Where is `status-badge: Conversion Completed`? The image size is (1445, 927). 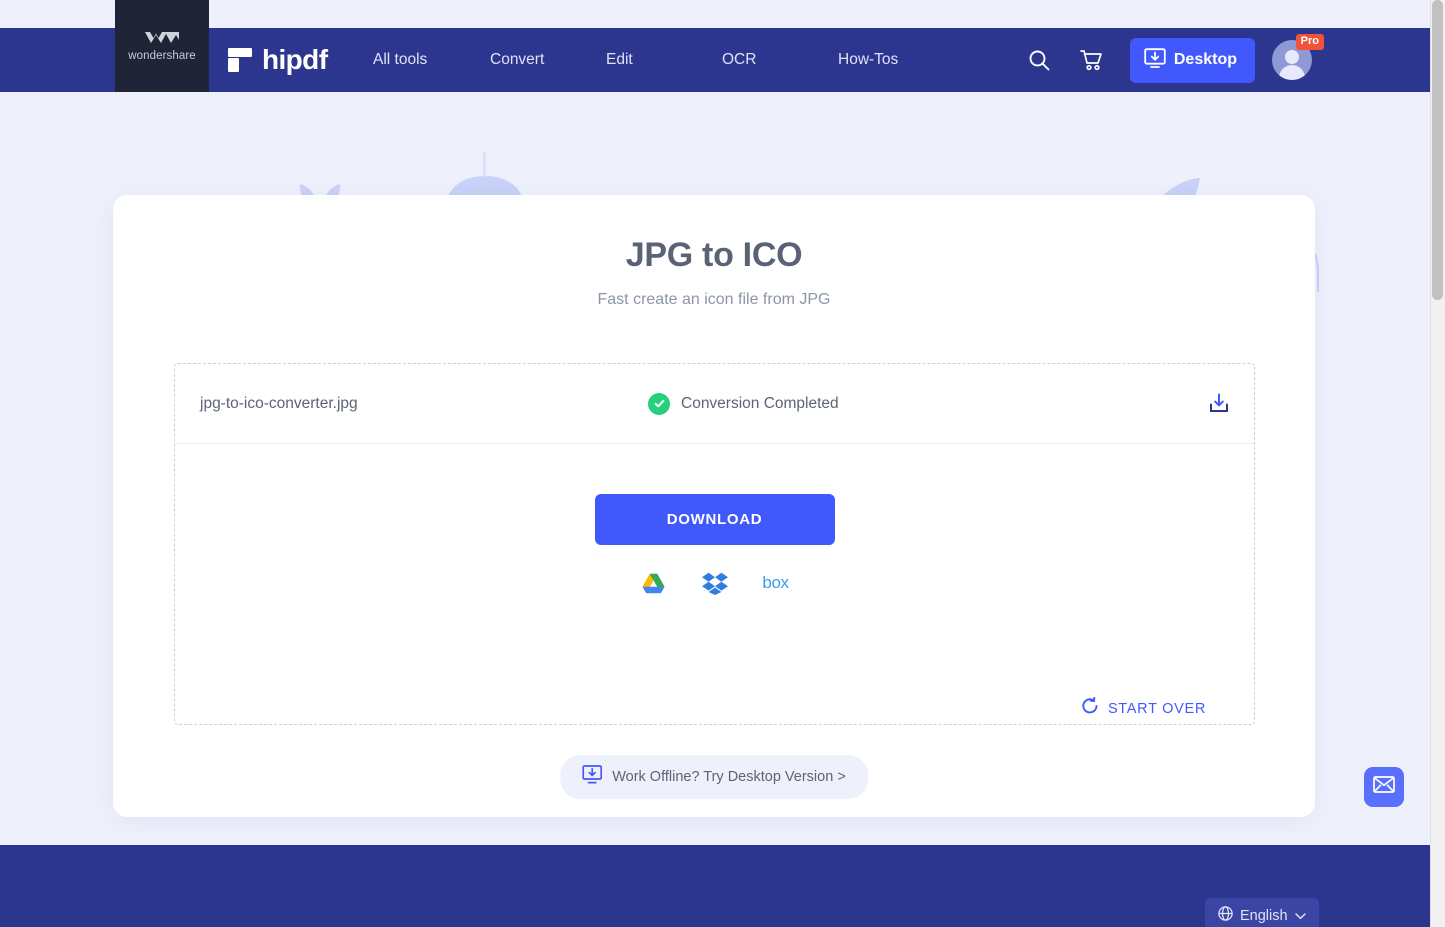
status-badge: Conversion Completed is located at coordinates (743, 403).